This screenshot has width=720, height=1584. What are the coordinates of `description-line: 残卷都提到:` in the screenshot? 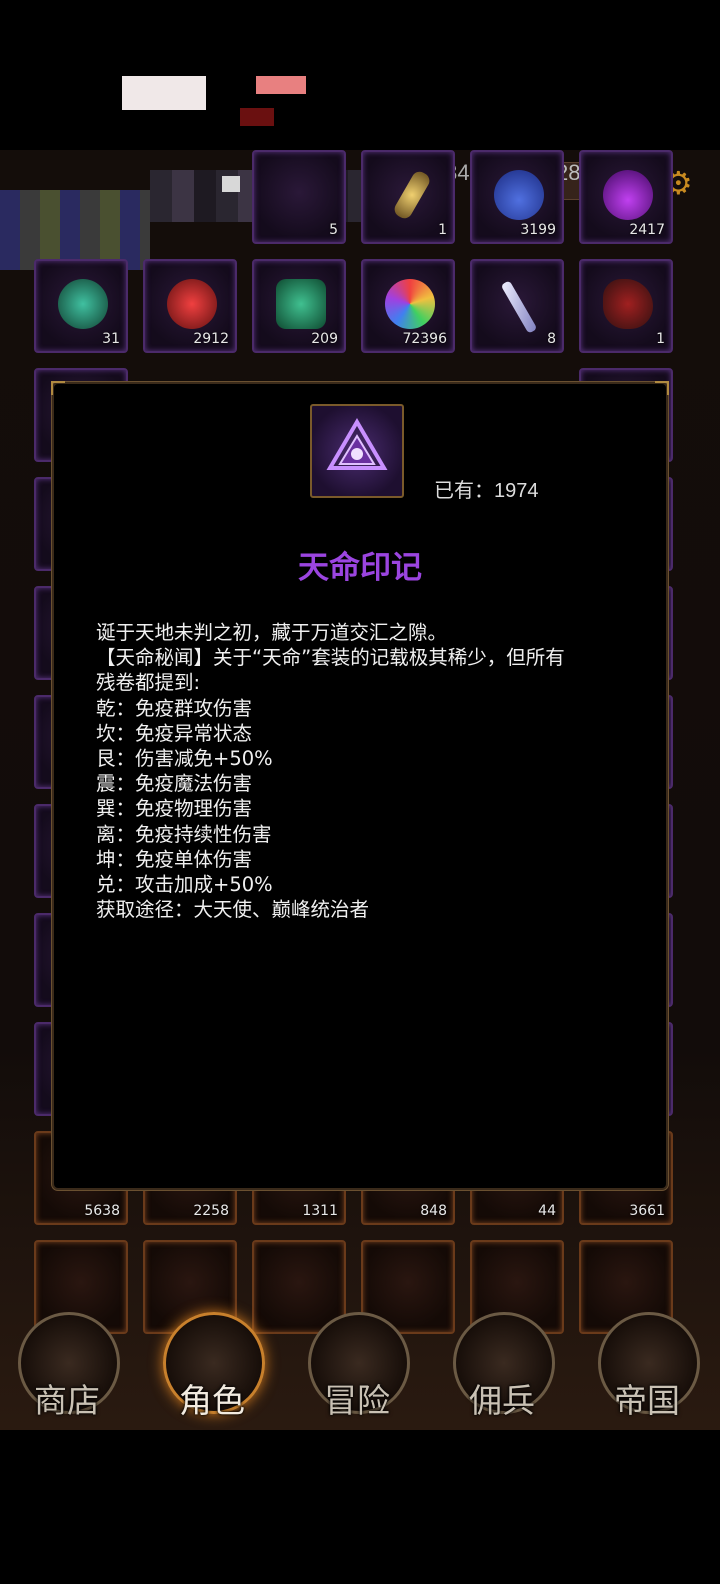 It's located at (148, 683).